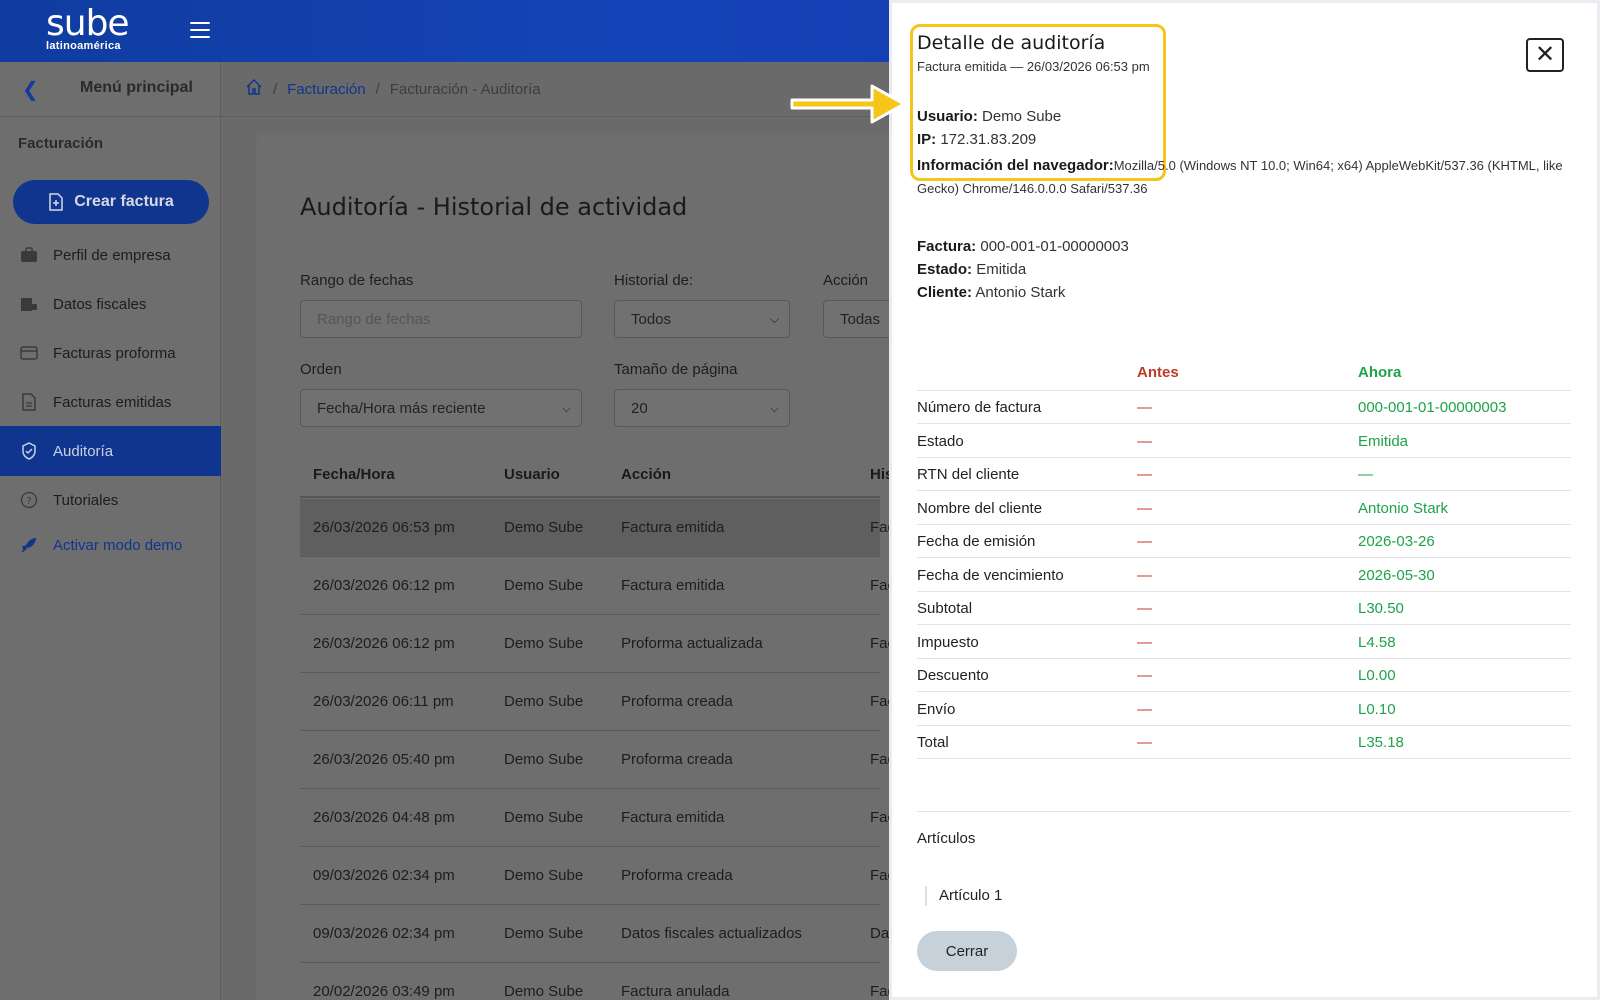  Describe the element at coordinates (1365, 474) in the screenshot. I see `compare-after: —` at that location.